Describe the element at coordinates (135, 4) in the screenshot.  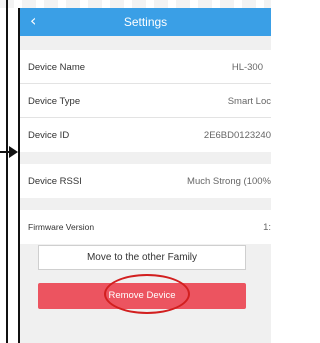
I see `background-strip` at that location.